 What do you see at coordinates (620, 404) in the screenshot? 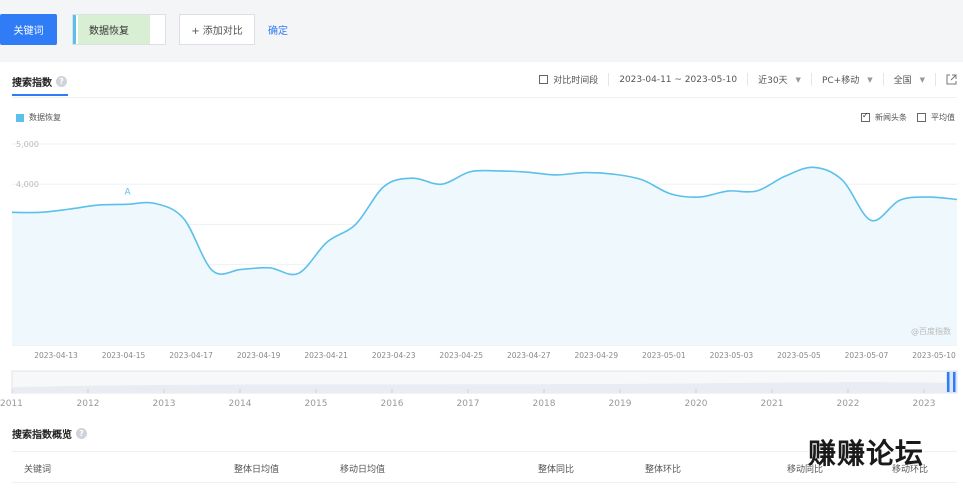
I see `timeline-year-label: 2019` at bounding box center [620, 404].